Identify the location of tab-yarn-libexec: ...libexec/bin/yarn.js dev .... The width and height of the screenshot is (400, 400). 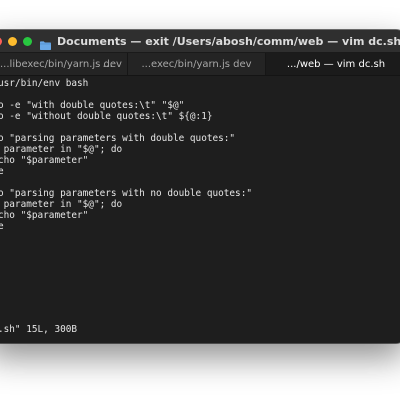
(64, 64).